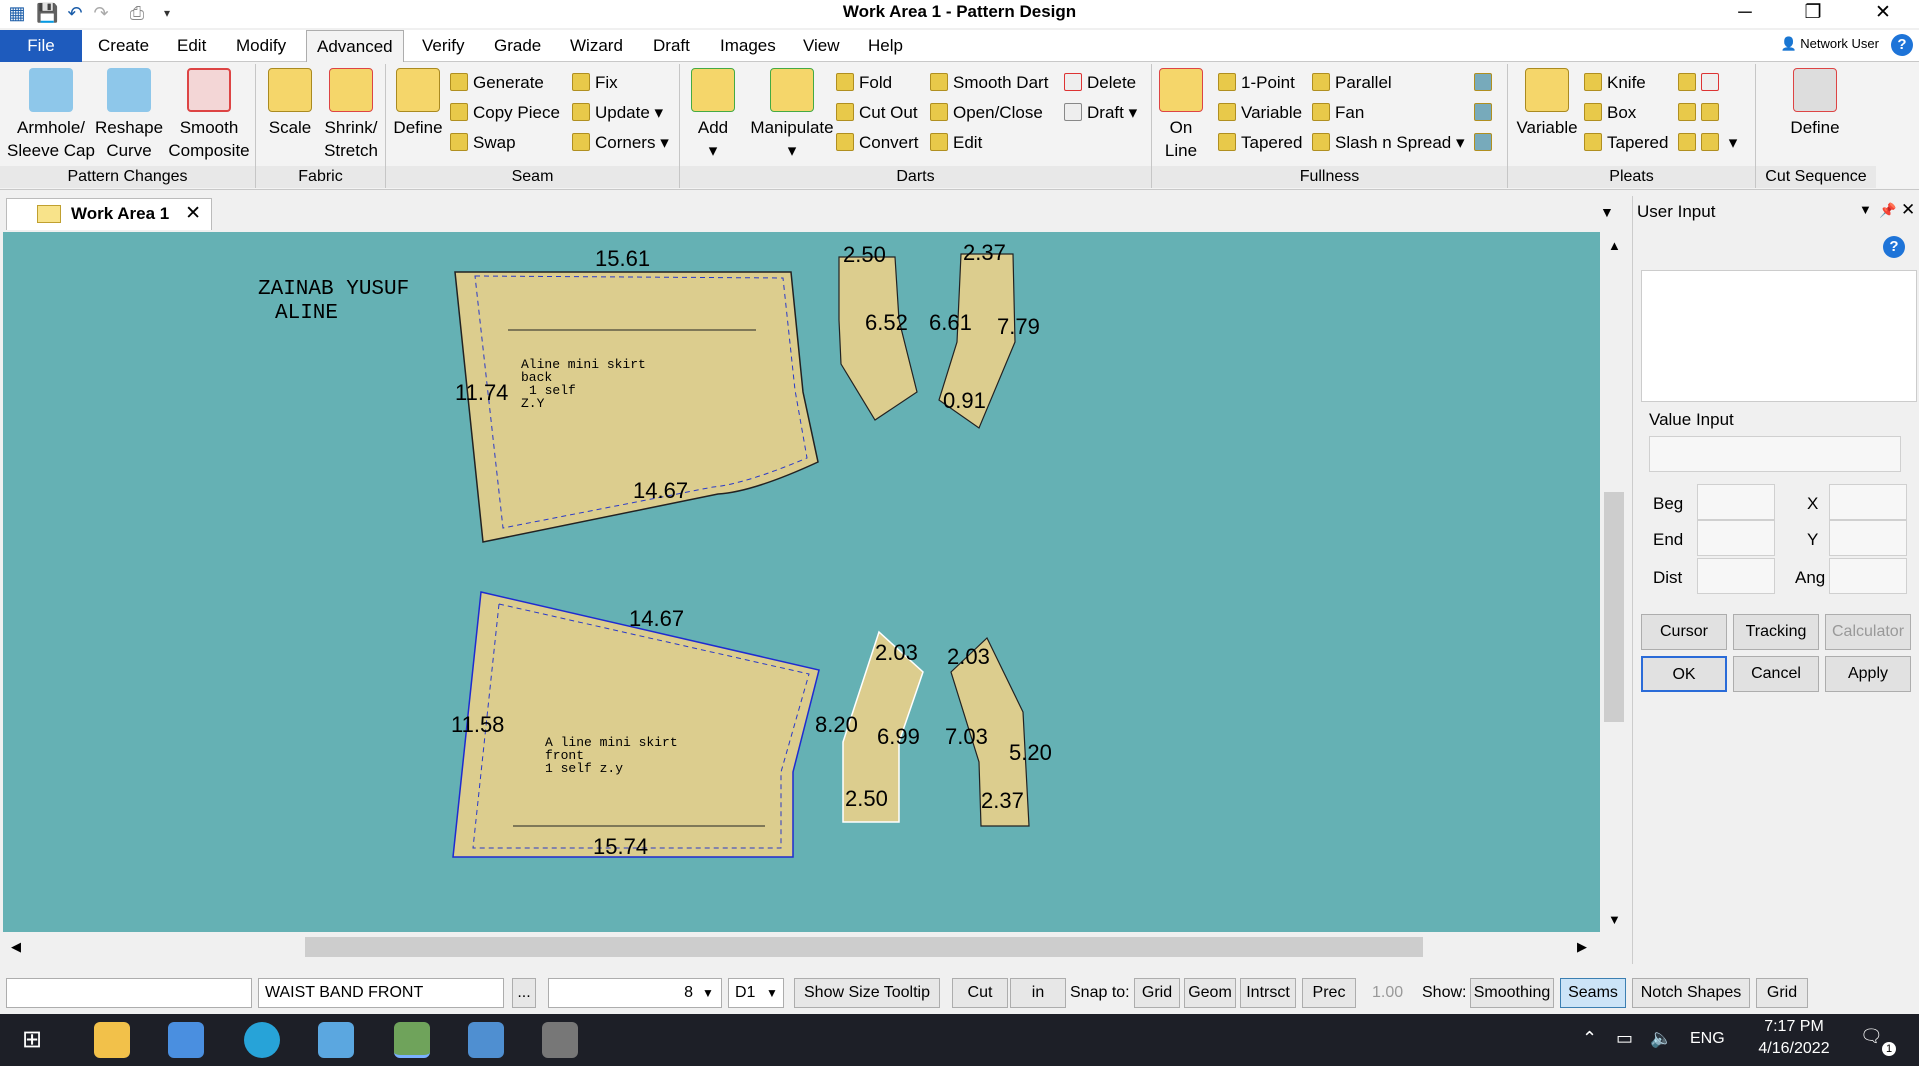 The image size is (1919, 1066). I want to click on tab-list-dropdown-icon: ▼, so click(1607, 212).